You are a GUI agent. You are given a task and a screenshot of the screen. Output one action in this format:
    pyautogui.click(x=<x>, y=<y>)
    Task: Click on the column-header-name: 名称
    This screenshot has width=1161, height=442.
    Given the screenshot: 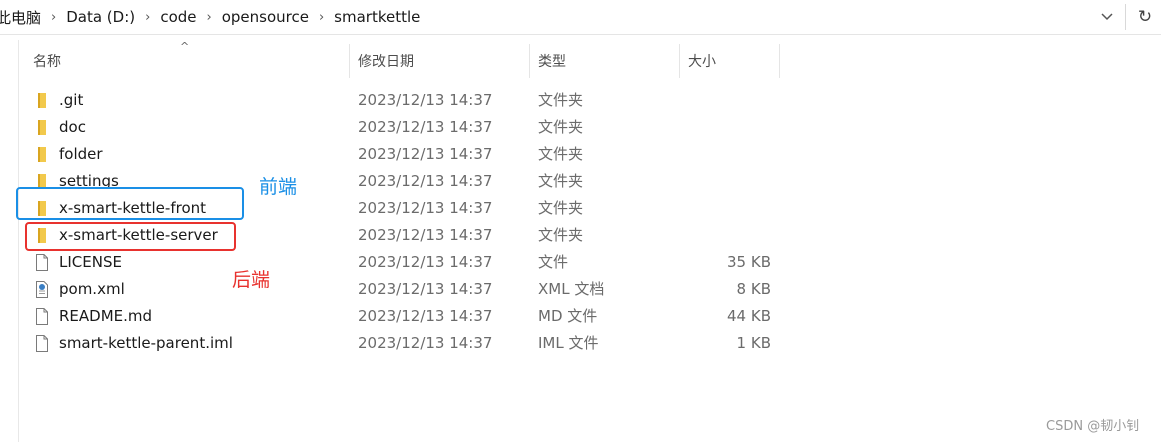 What is the action you would take?
    pyautogui.click(x=190, y=61)
    